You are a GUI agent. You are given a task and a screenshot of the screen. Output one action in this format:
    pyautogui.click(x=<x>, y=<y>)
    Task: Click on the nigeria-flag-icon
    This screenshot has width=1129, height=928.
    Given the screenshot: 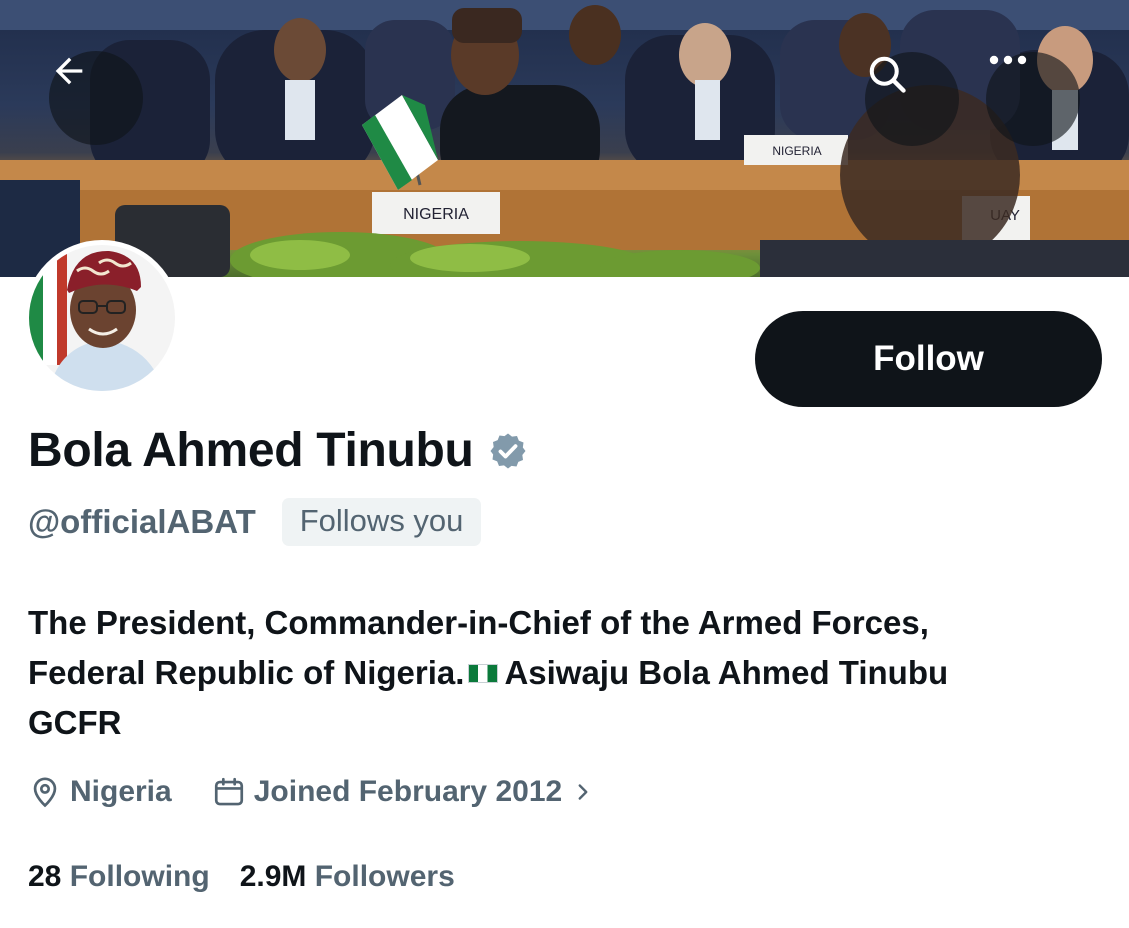 What is the action you would take?
    pyautogui.click(x=483, y=673)
    